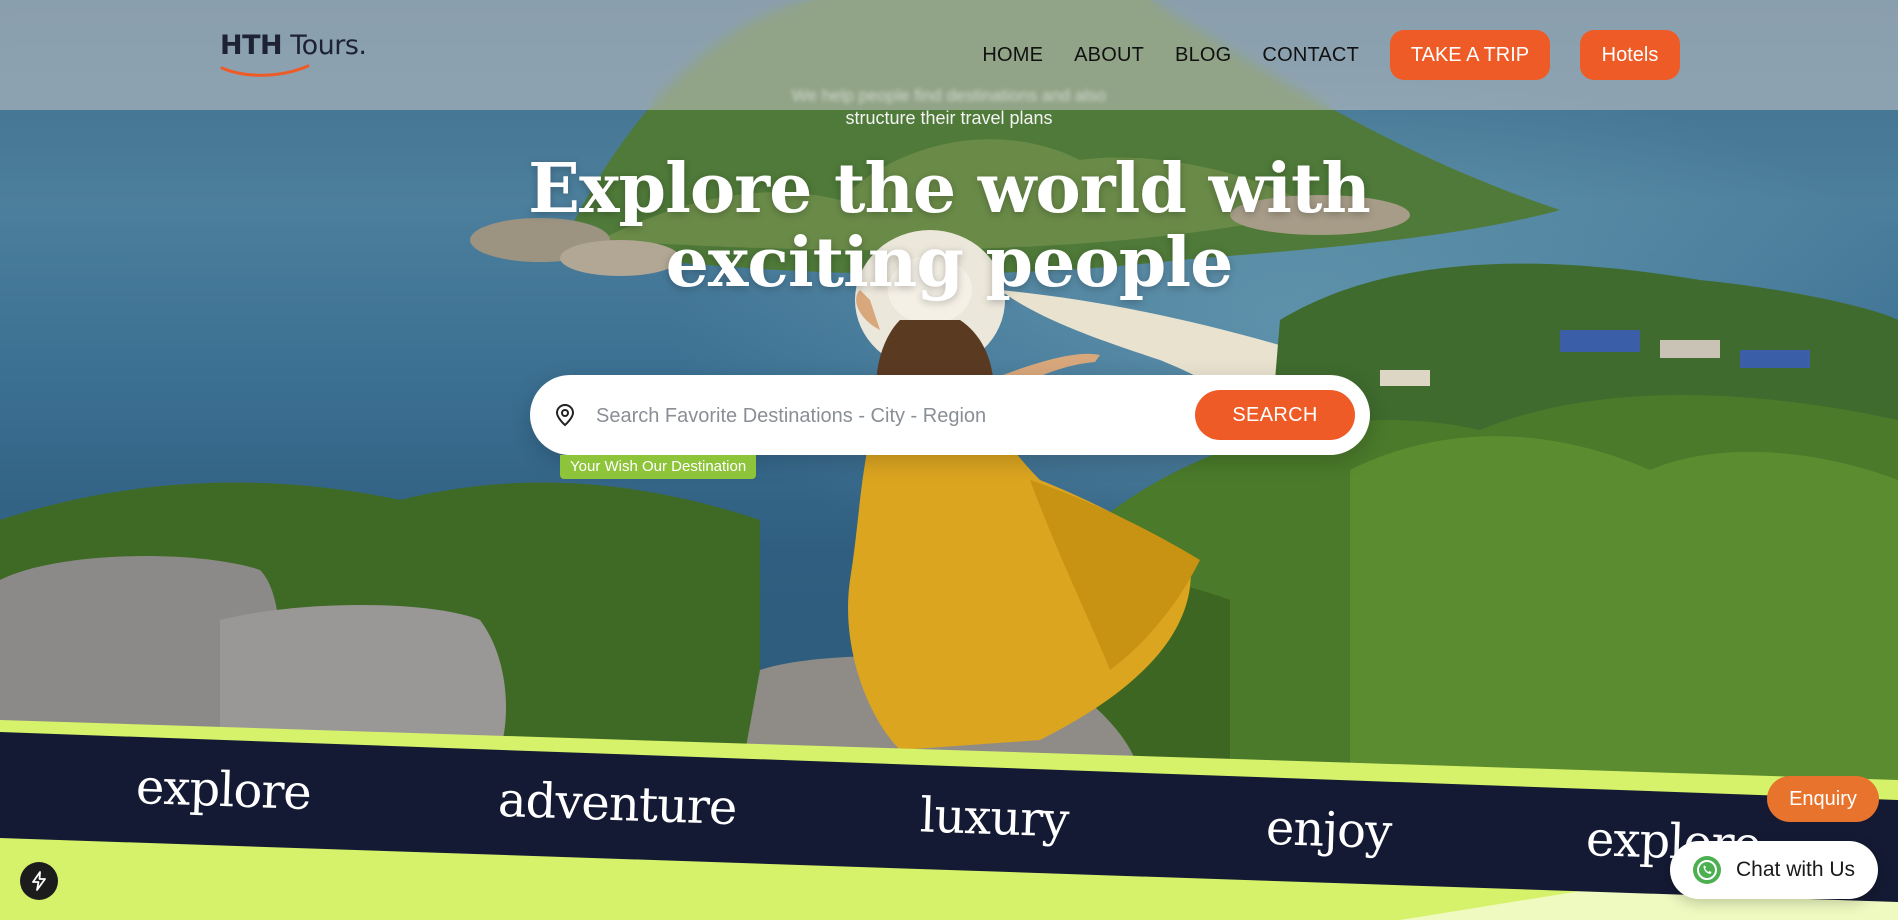 The height and width of the screenshot is (920, 1898). I want to click on band-word-enjoy: enjoy, so click(1329, 830).